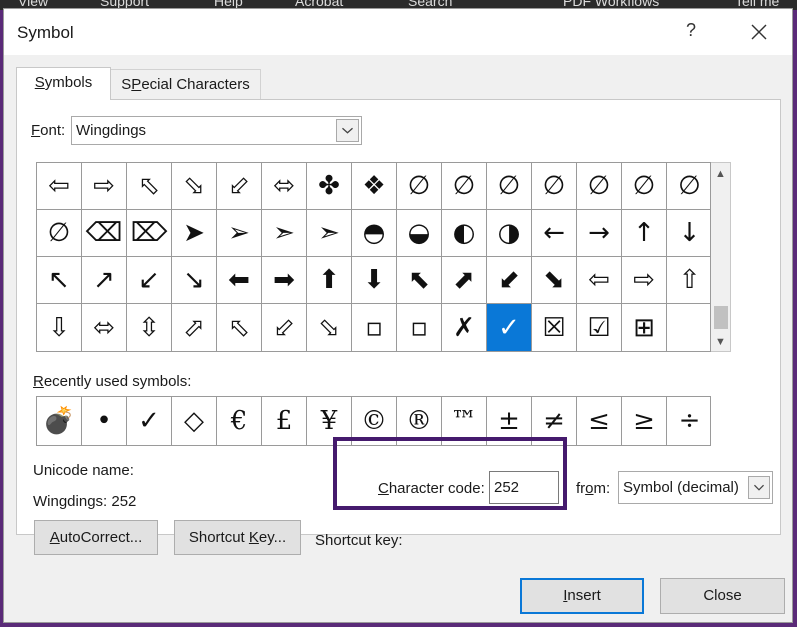  I want to click on recent-symbol-cell: ✓, so click(149, 421).